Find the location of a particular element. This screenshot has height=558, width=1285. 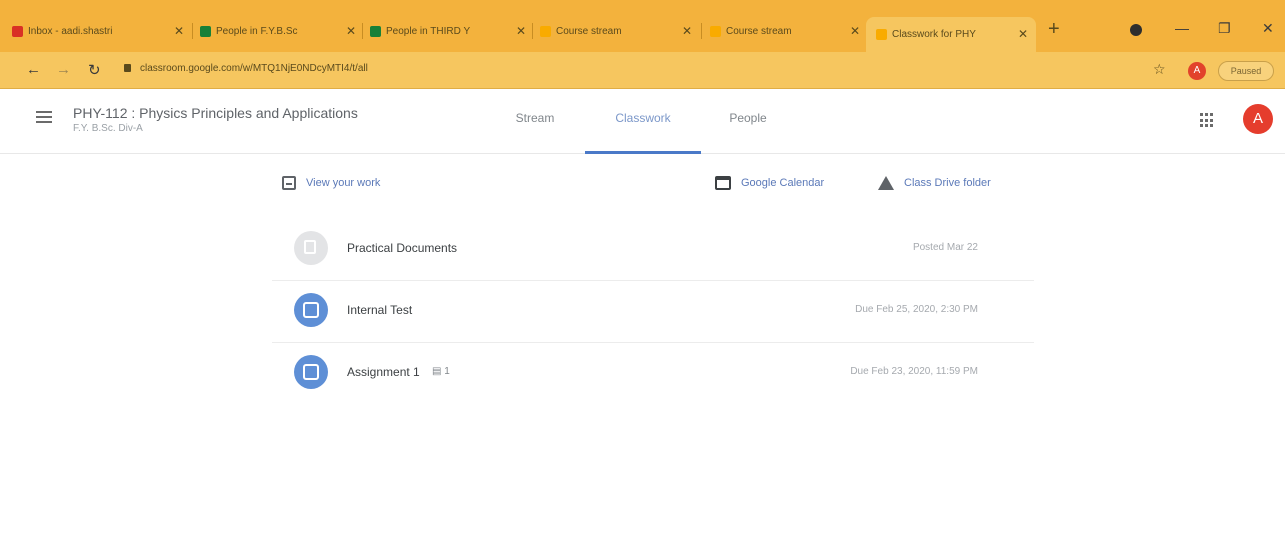

reload-icon: ↻ is located at coordinates (94, 70).